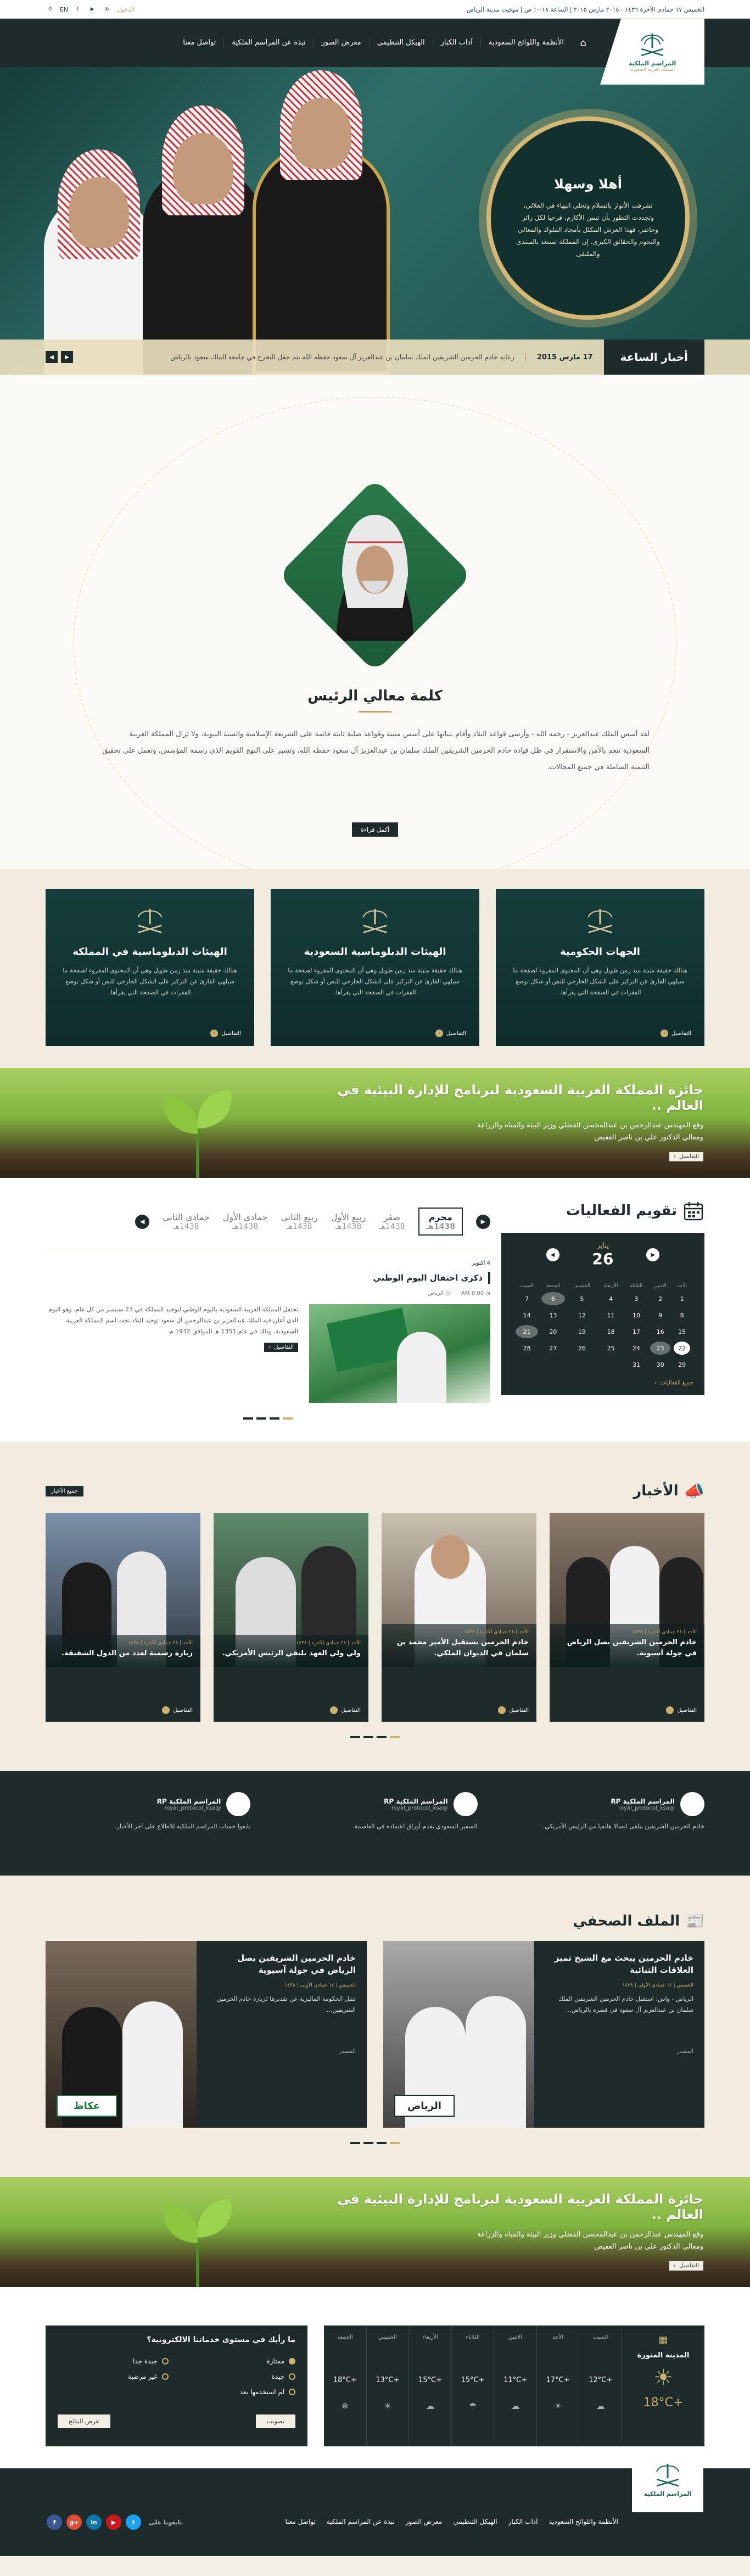 Image resolution: width=750 pixels, height=2576 pixels. Describe the element at coordinates (50, 9) in the screenshot. I see `search-icon: ⚲` at that location.